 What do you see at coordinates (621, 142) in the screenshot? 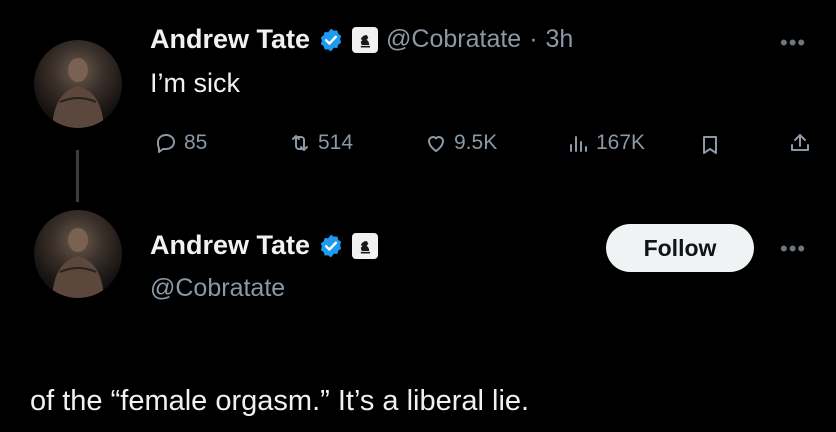
I see `views-count: 167K` at bounding box center [621, 142].